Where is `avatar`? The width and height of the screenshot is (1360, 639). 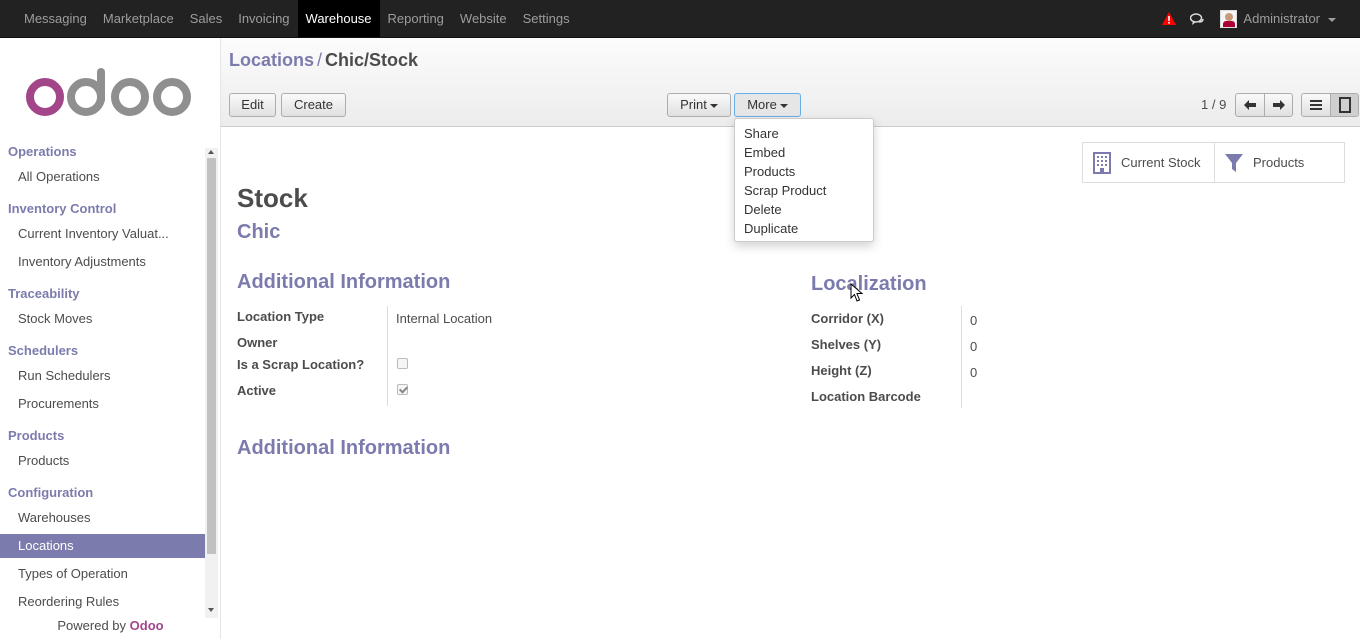
avatar is located at coordinates (1229, 18).